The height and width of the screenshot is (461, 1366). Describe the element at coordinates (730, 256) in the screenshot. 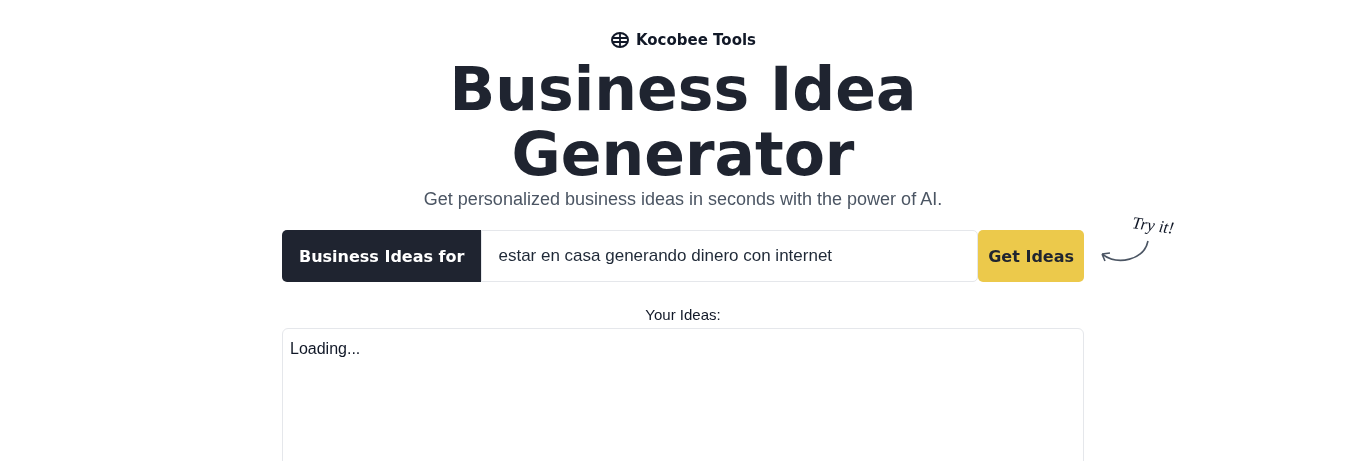

I see `input-field: estar en casa generando dinero con internet` at that location.